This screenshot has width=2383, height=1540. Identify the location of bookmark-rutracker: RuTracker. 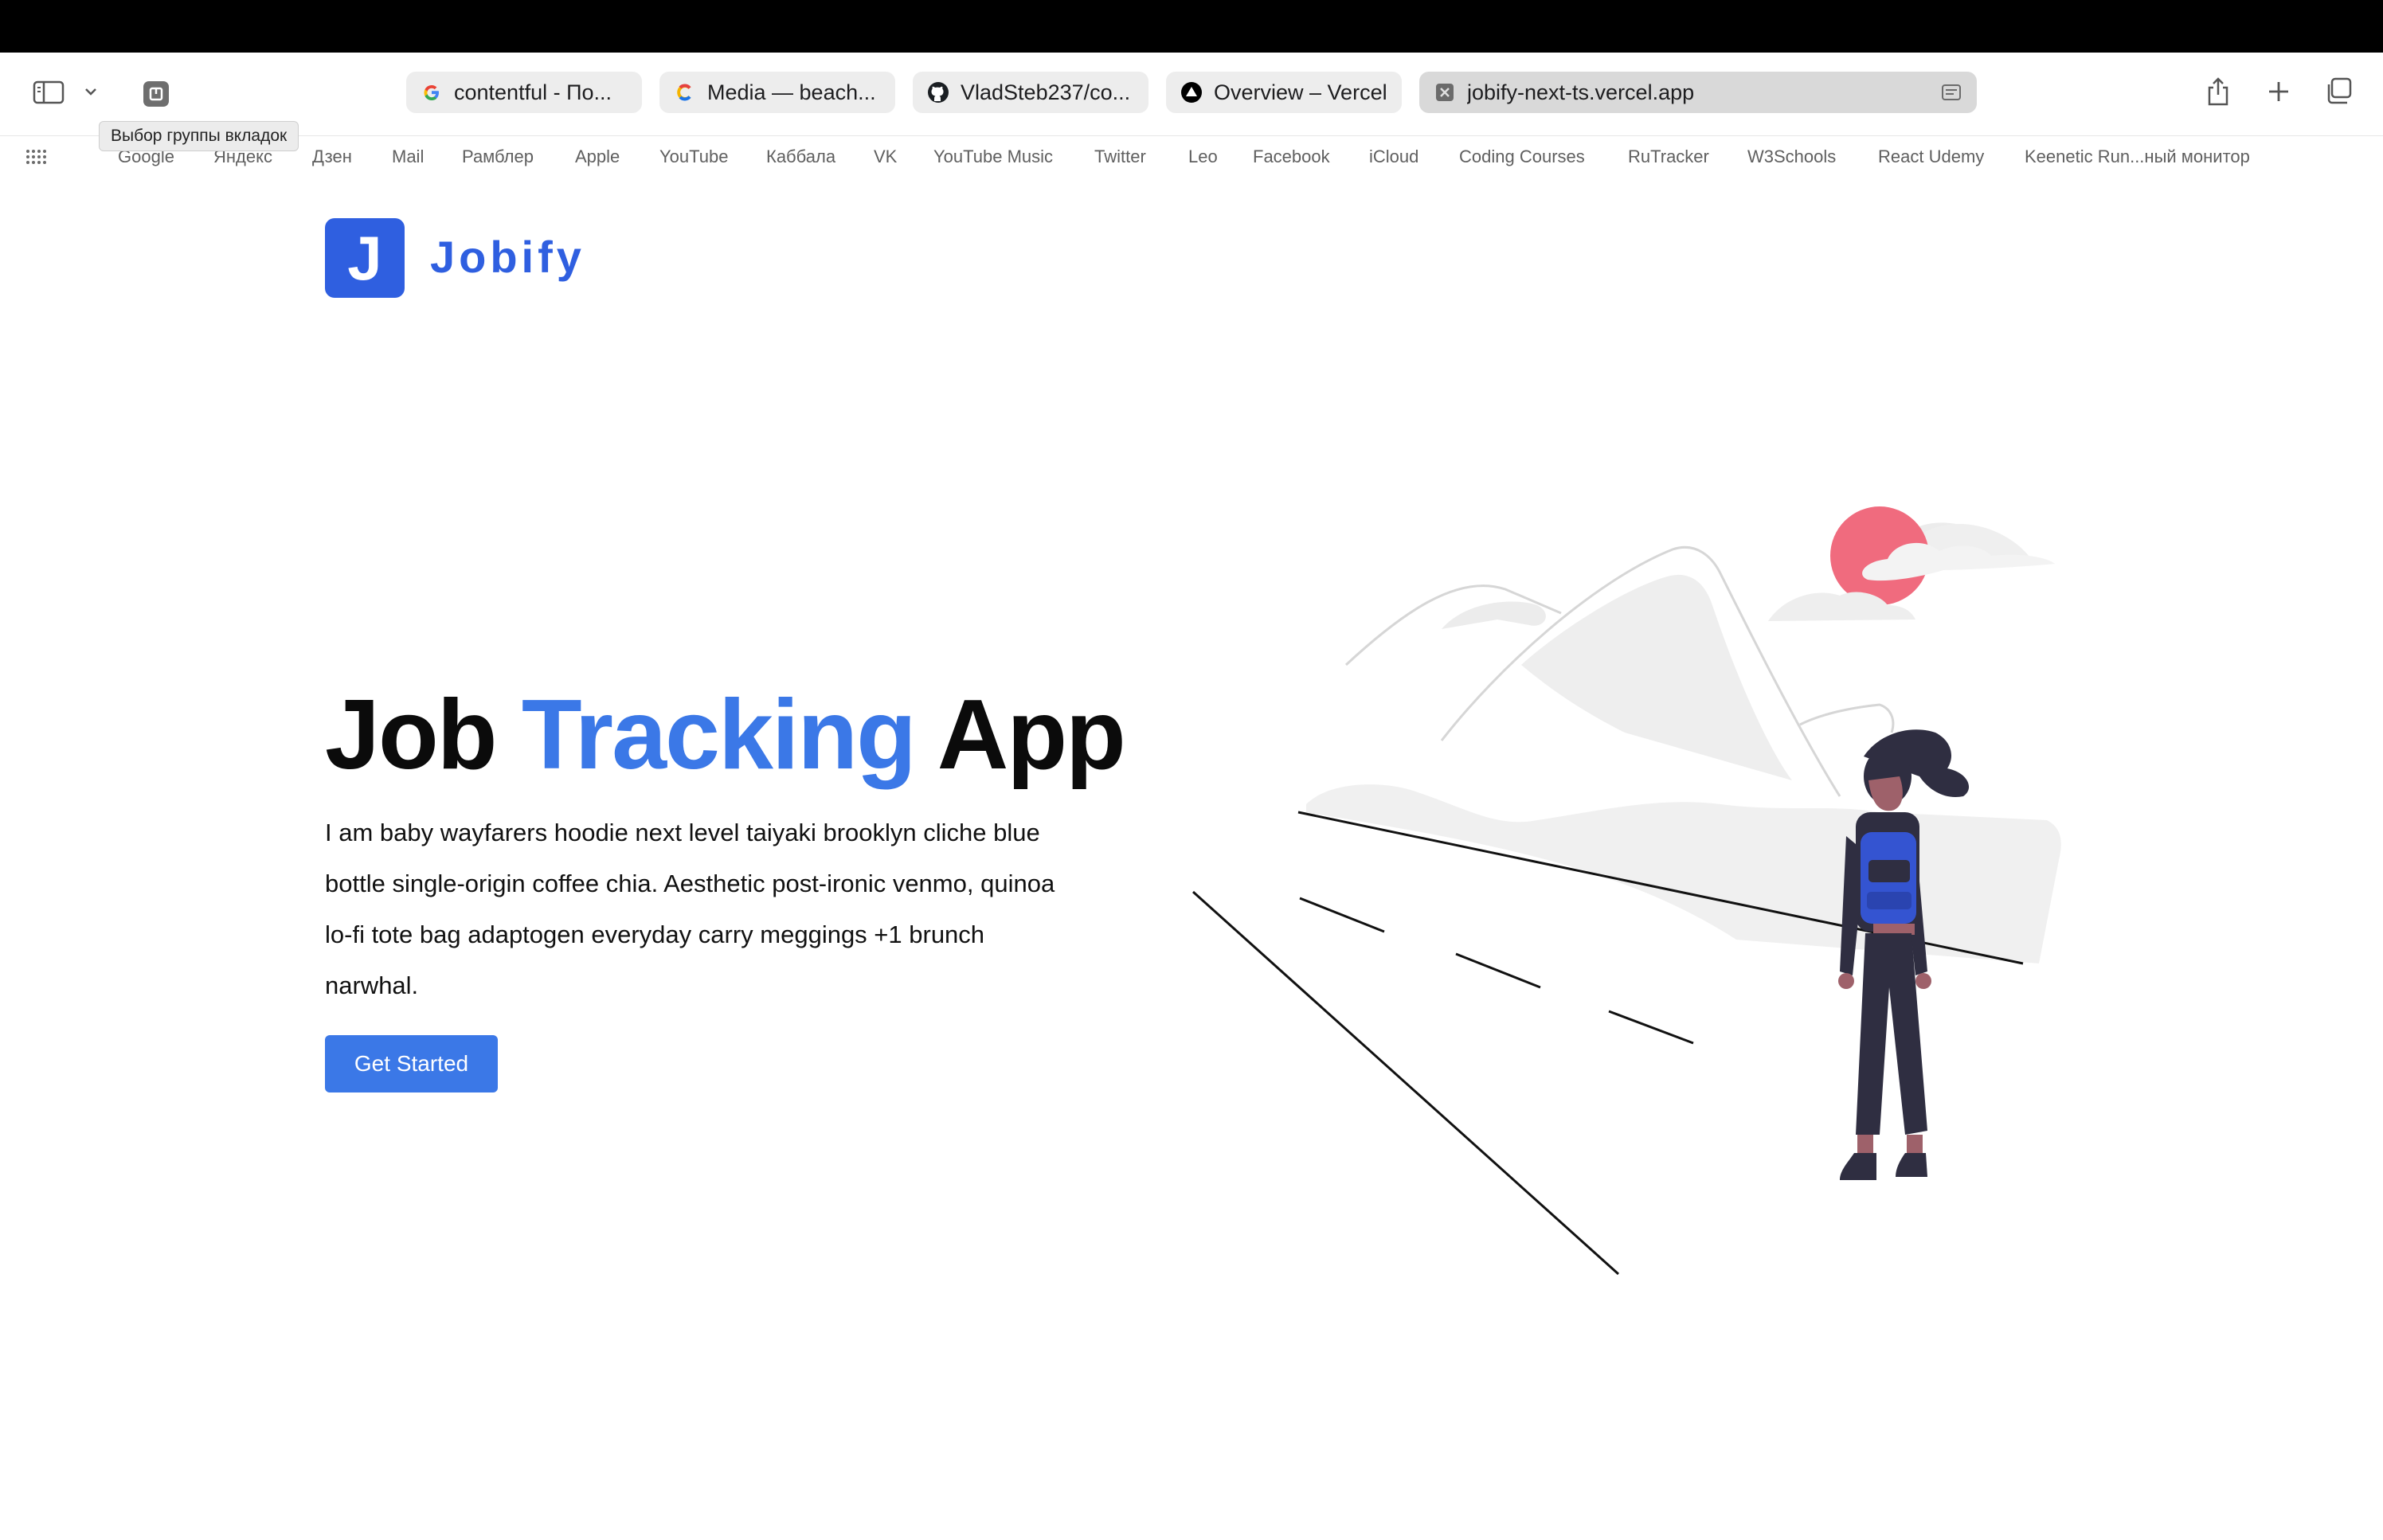
(1668, 157).